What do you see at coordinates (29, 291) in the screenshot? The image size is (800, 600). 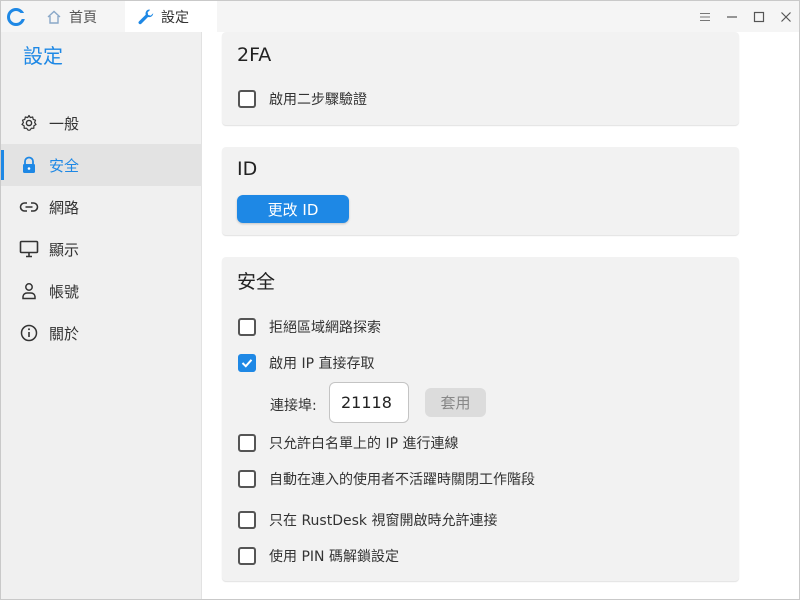 I see `person-icon` at bounding box center [29, 291].